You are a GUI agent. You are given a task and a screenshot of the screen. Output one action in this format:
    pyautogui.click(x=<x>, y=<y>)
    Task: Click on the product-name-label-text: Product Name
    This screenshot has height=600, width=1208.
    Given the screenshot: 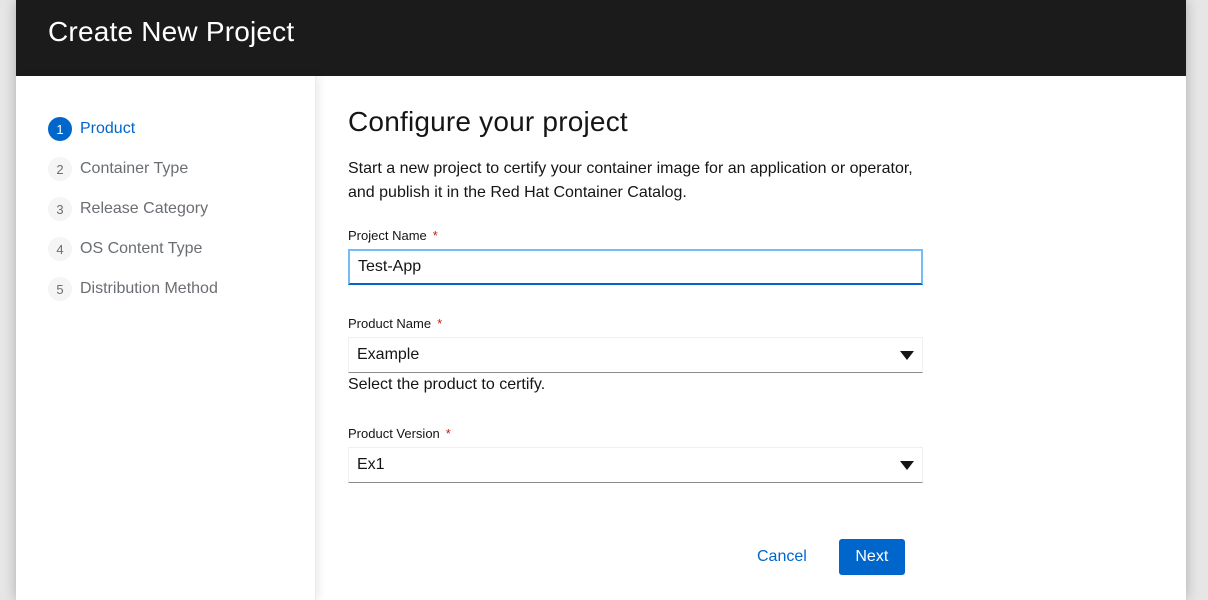 What is the action you would take?
    pyautogui.click(x=390, y=323)
    